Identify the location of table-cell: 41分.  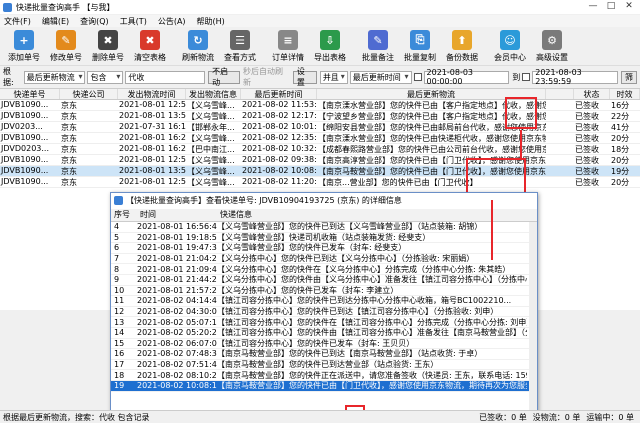
(620, 127).